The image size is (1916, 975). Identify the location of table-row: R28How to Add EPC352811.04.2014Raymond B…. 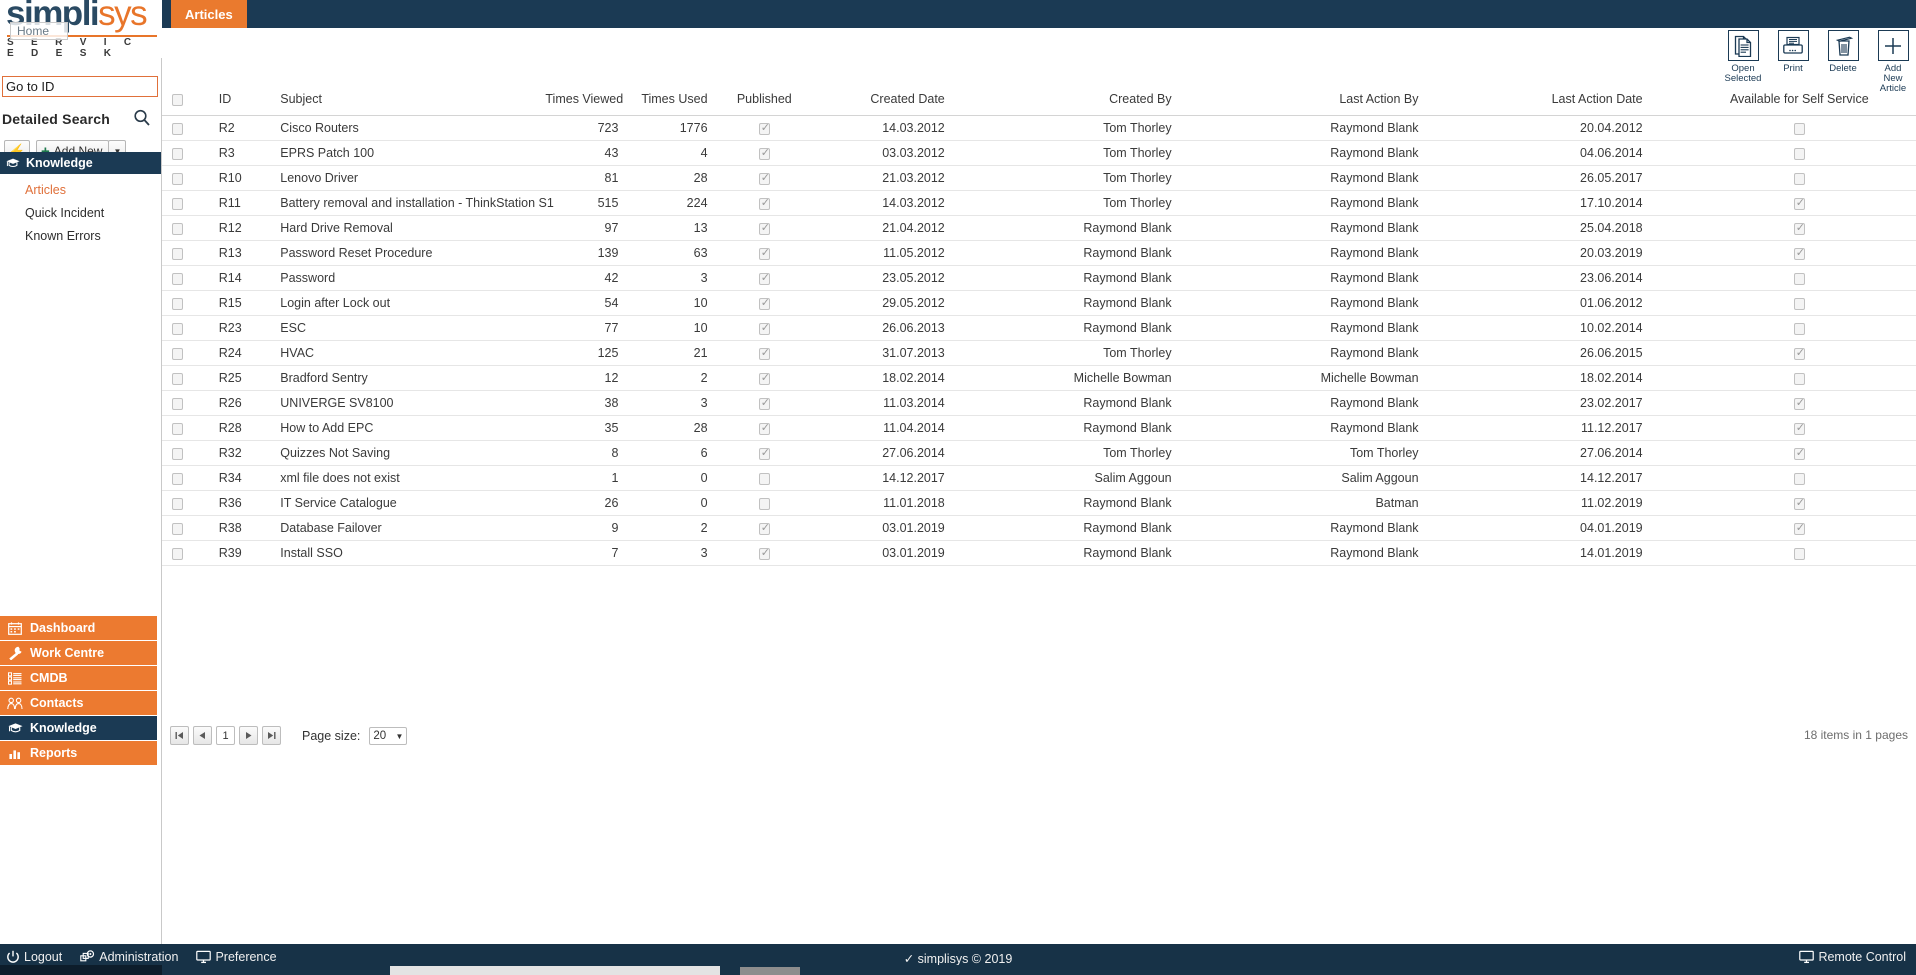
(1039, 428).